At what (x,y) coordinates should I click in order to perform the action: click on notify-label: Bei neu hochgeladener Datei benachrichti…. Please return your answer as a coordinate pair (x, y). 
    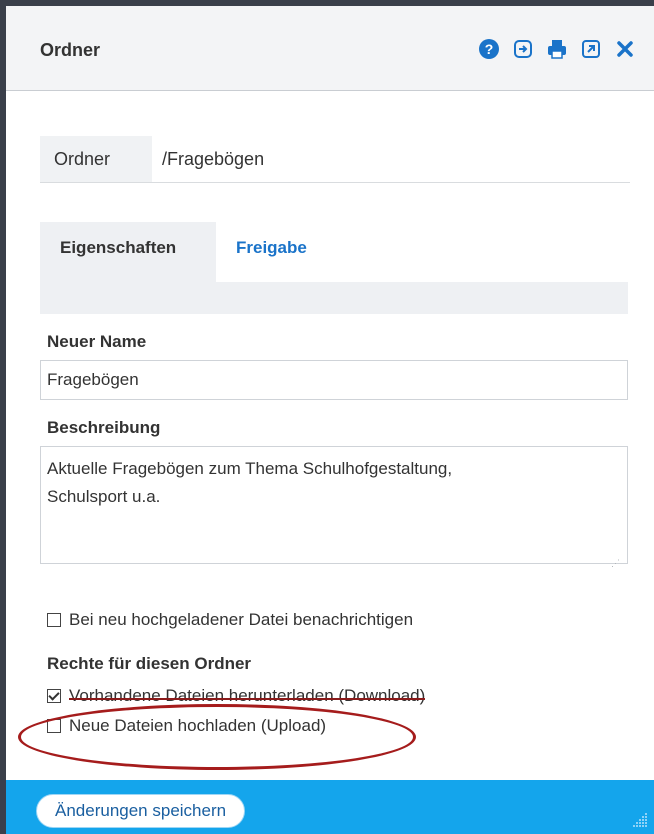
    Looking at the image, I should click on (241, 619).